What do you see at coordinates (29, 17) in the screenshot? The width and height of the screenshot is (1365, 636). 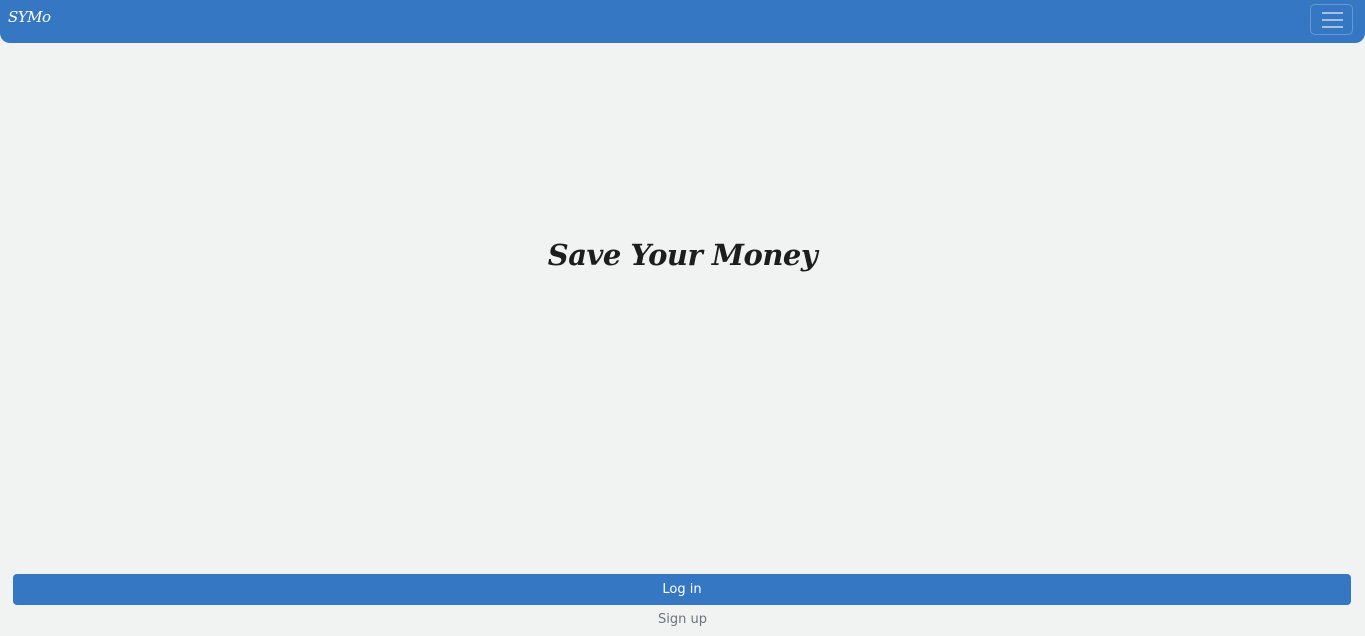 I see `brand-logo: SYMo` at bounding box center [29, 17].